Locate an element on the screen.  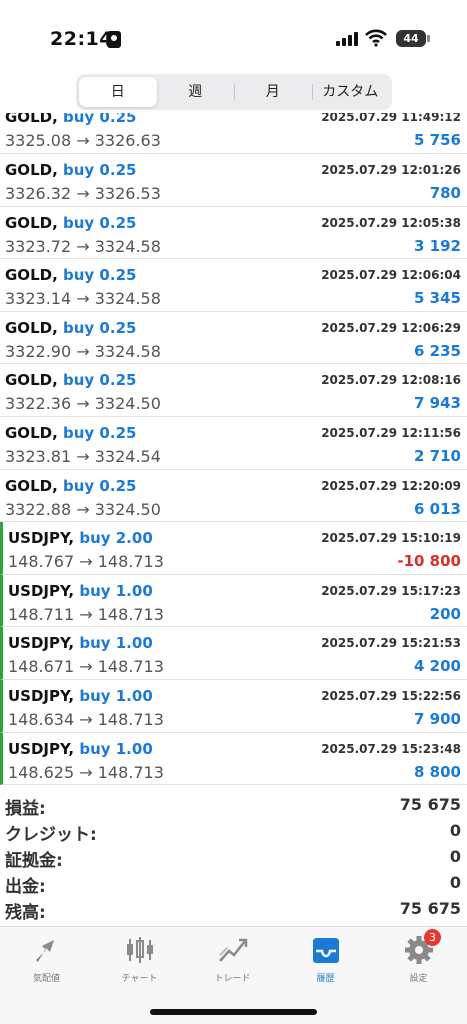
deal-time: 2025.07.29 12:06:04 is located at coordinates (391, 275).